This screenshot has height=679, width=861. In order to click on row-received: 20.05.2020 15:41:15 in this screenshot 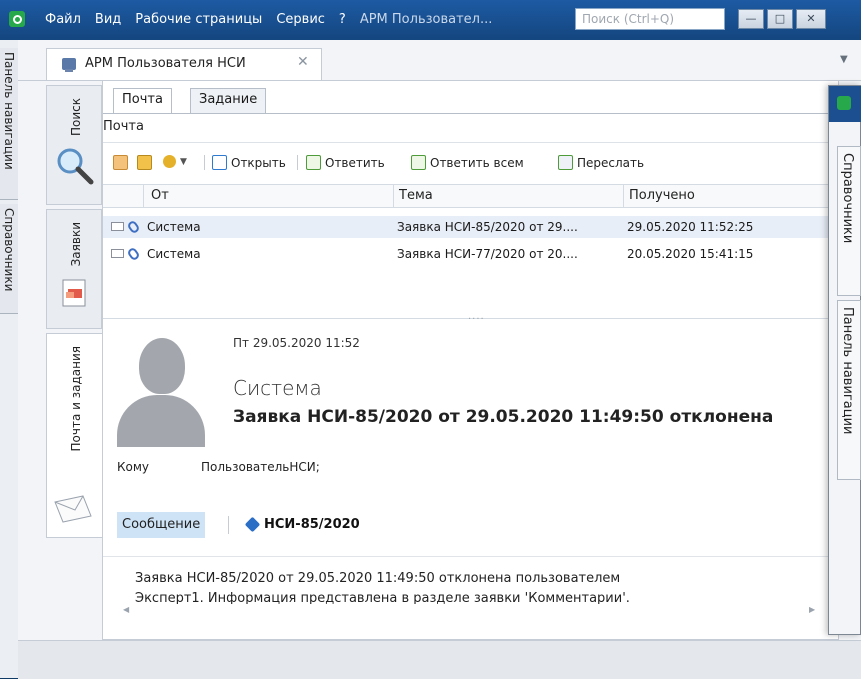, I will do `click(690, 254)`.